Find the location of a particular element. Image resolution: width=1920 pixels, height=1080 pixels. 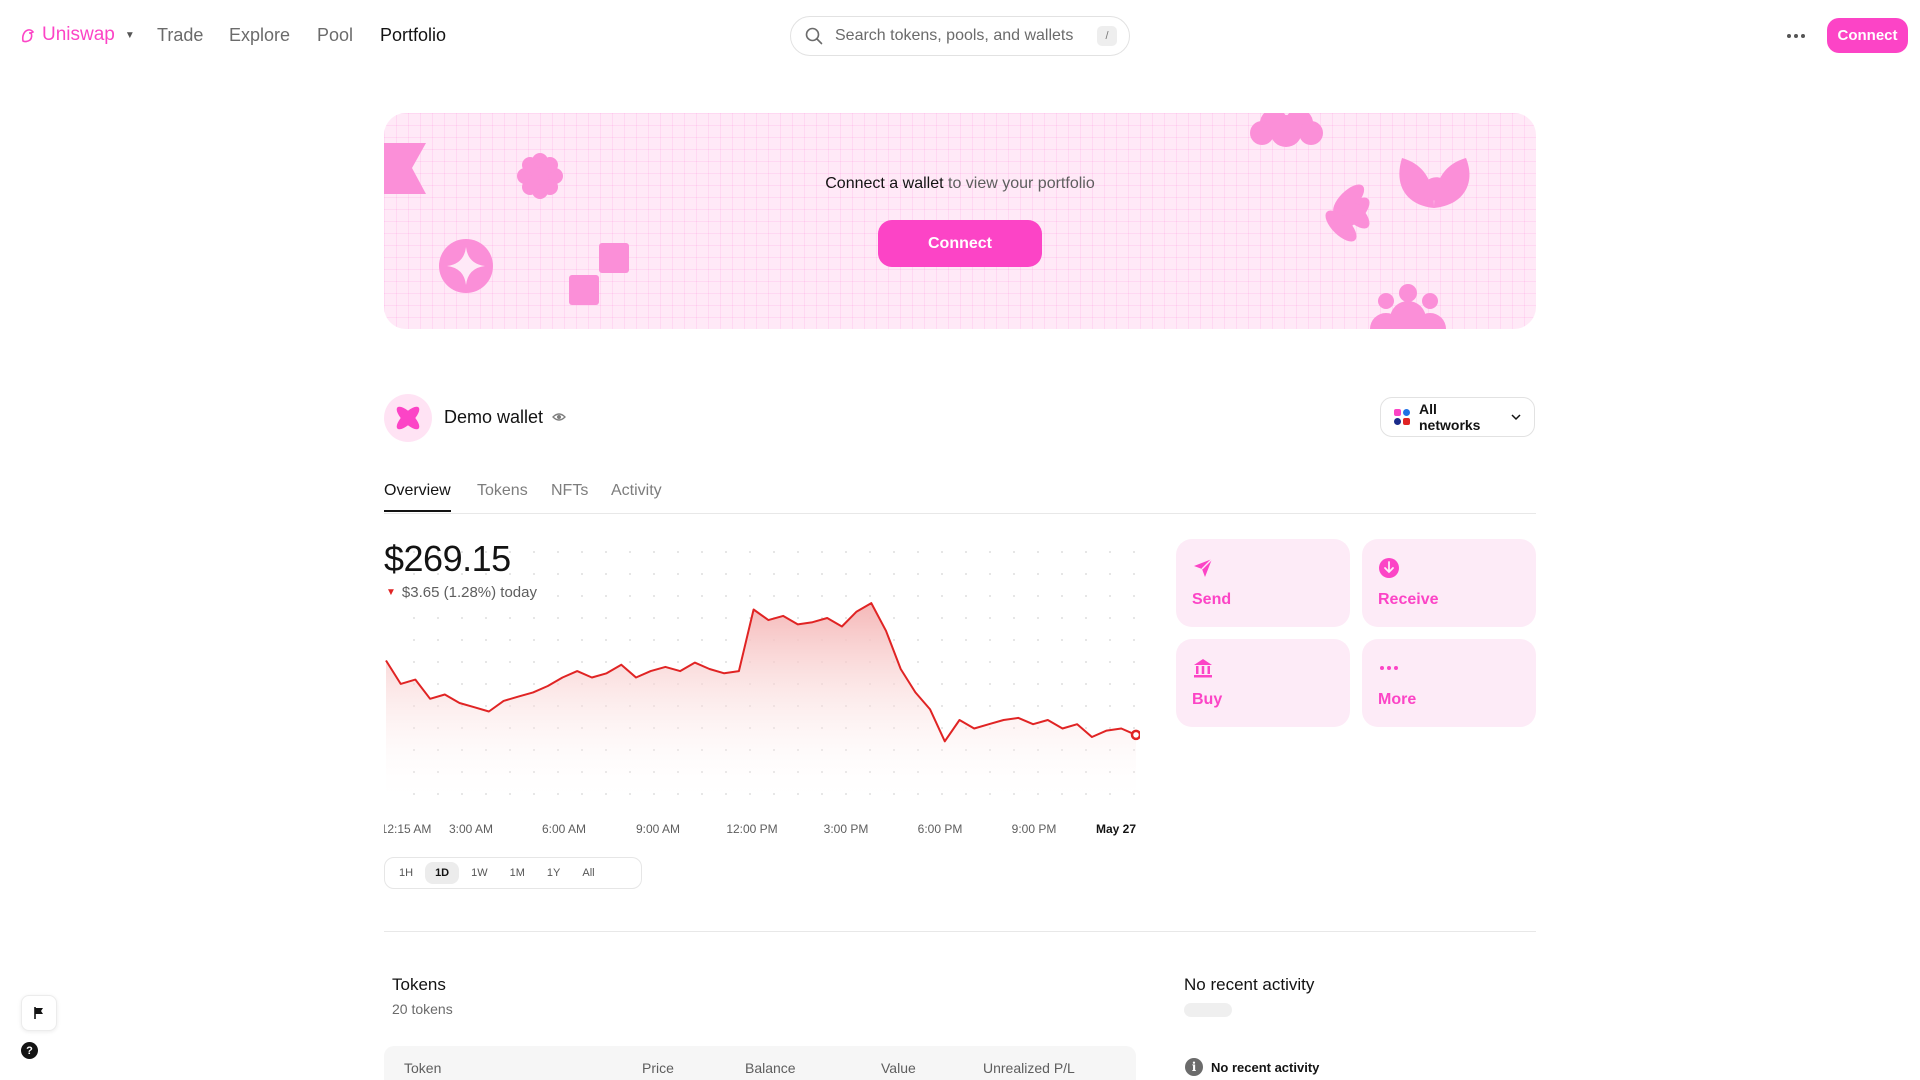

wallet-name: Demo wallet is located at coordinates (494, 417).